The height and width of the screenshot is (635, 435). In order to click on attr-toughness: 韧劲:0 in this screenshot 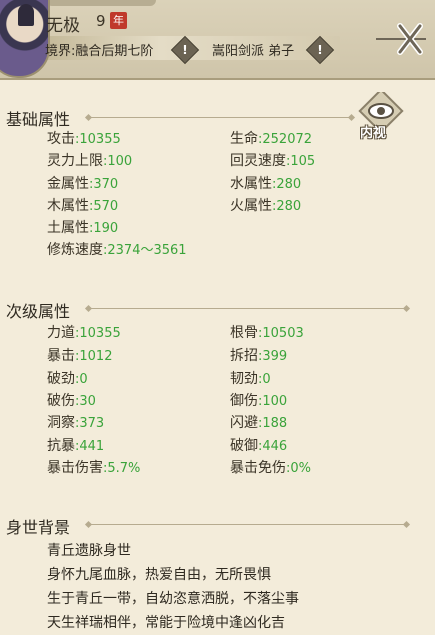, I will do `click(250, 379)`.